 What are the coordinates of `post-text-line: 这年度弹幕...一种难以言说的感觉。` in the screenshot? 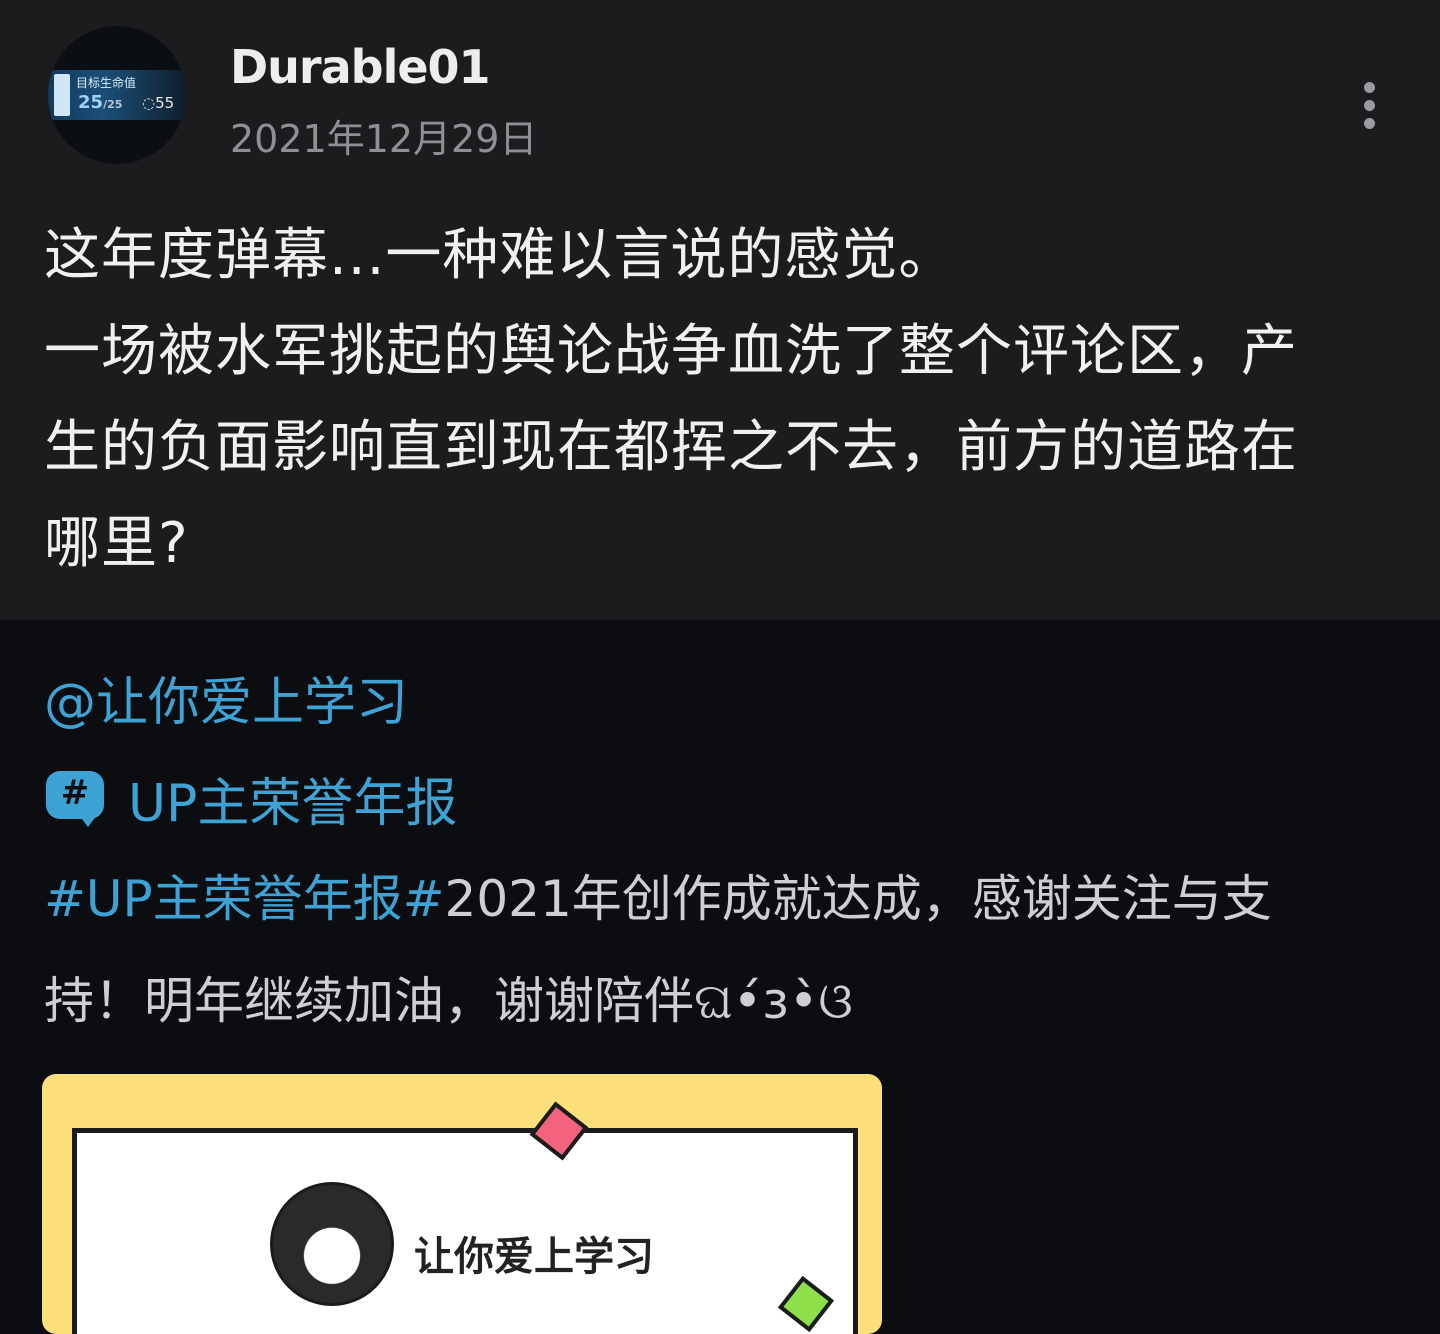 It's located at (500, 255).